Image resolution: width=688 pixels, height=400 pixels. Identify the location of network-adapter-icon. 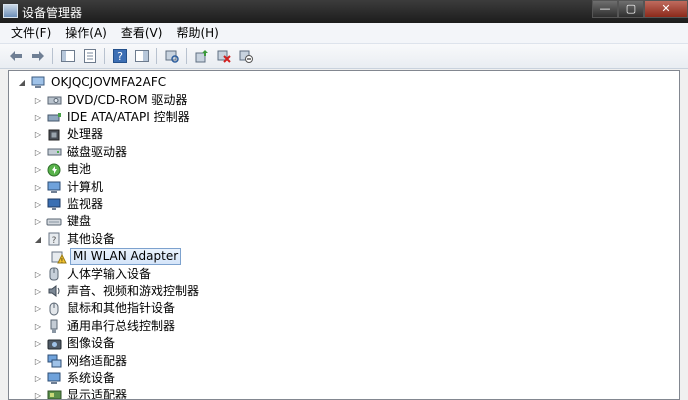
(54, 361).